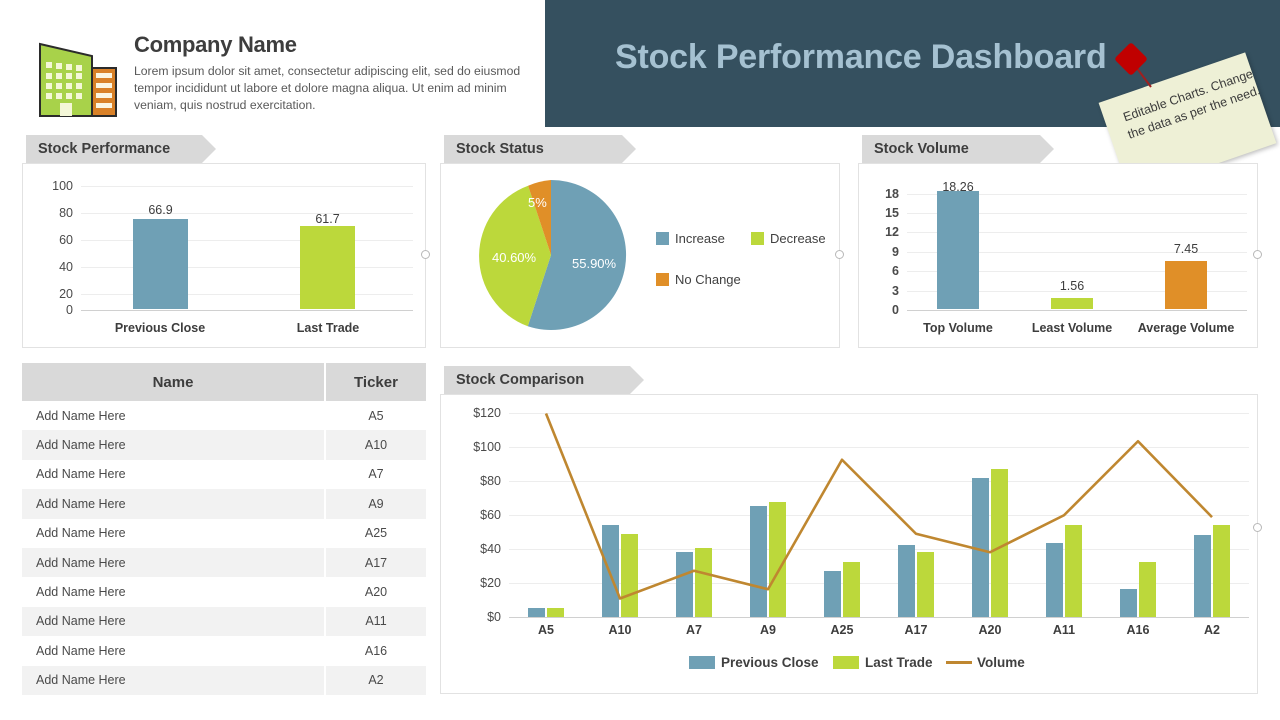 This screenshot has height=720, width=1280. I want to click on table-row: Add Name Here A5, so click(224, 416).